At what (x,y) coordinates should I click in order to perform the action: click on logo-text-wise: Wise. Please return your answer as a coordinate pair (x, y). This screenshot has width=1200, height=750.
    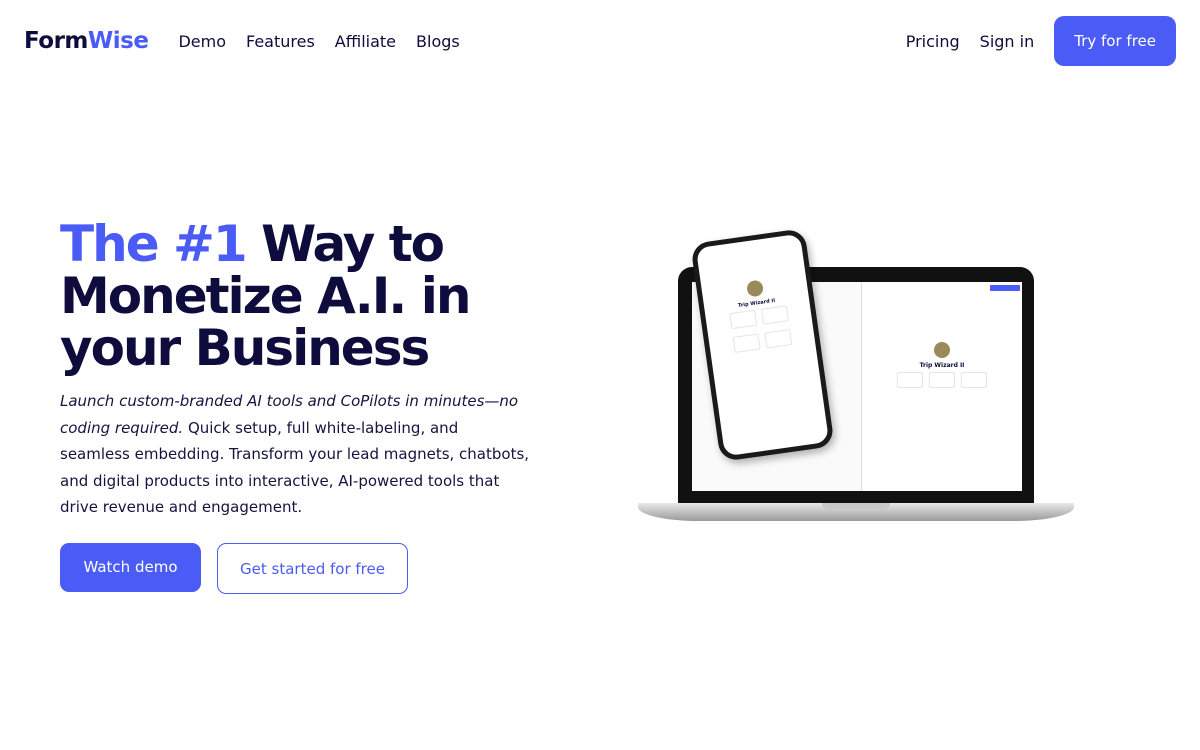
    Looking at the image, I should click on (118, 41).